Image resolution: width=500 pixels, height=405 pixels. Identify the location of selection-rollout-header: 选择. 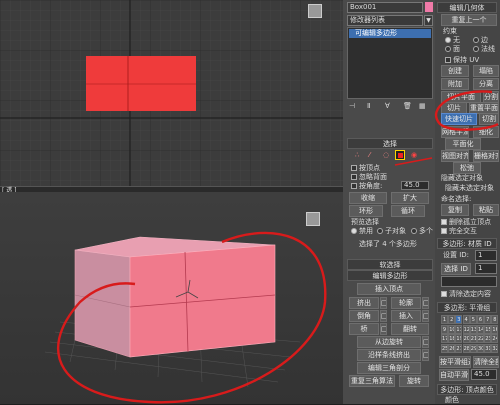
(390, 143).